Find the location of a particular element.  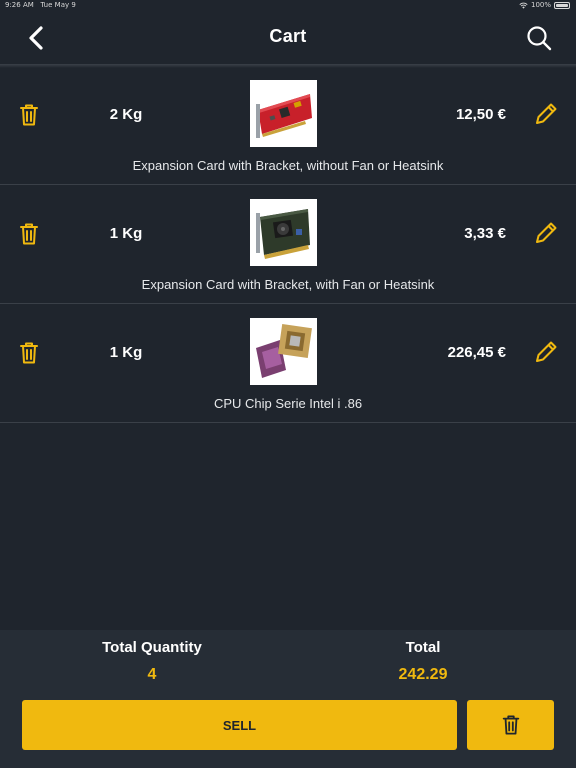

total-value: 242.29 is located at coordinates (423, 674).